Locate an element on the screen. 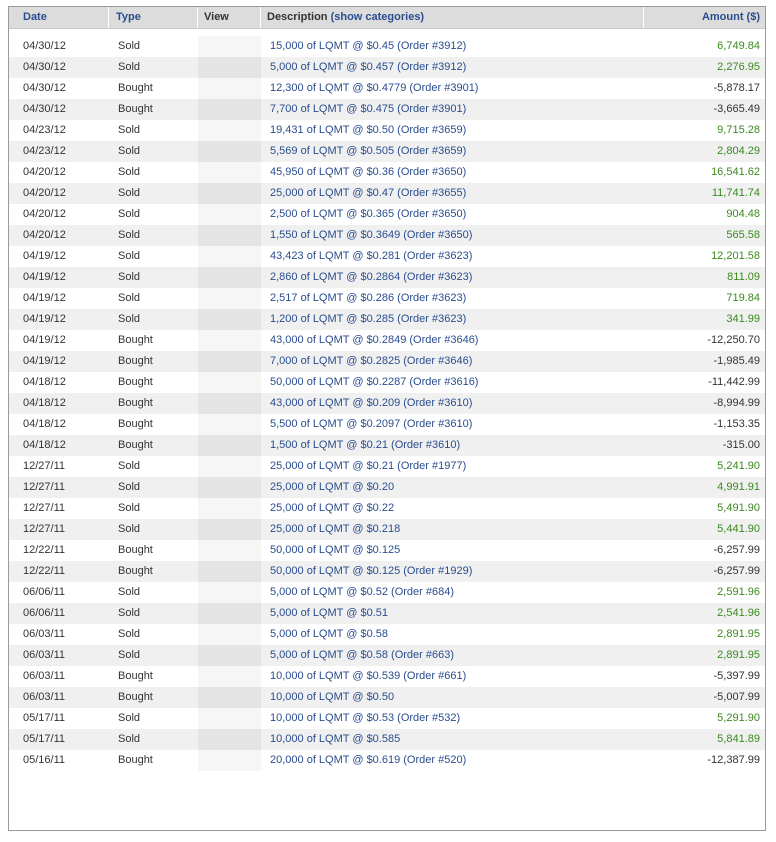 Image resolution: width=776 pixels, height=842 pixels. amount-cell: -5,397.99 is located at coordinates (736, 676).